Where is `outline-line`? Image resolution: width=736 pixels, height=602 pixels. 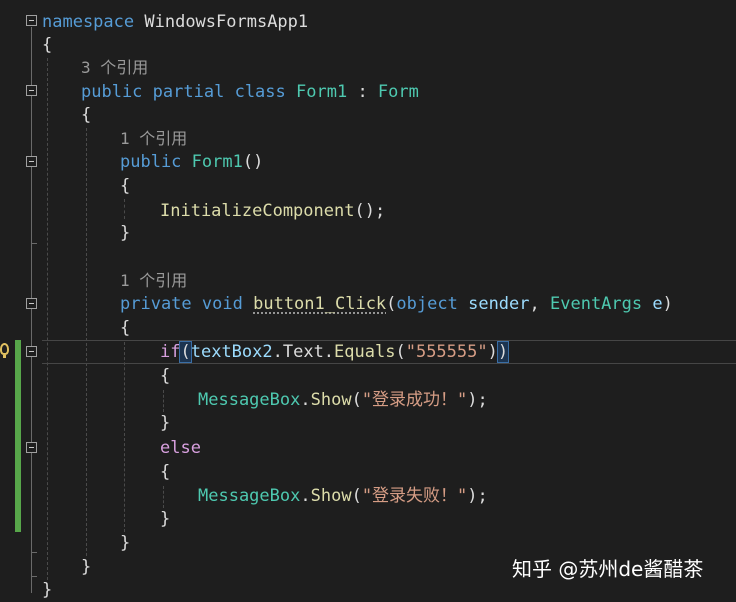
outline-line is located at coordinates (31, 310).